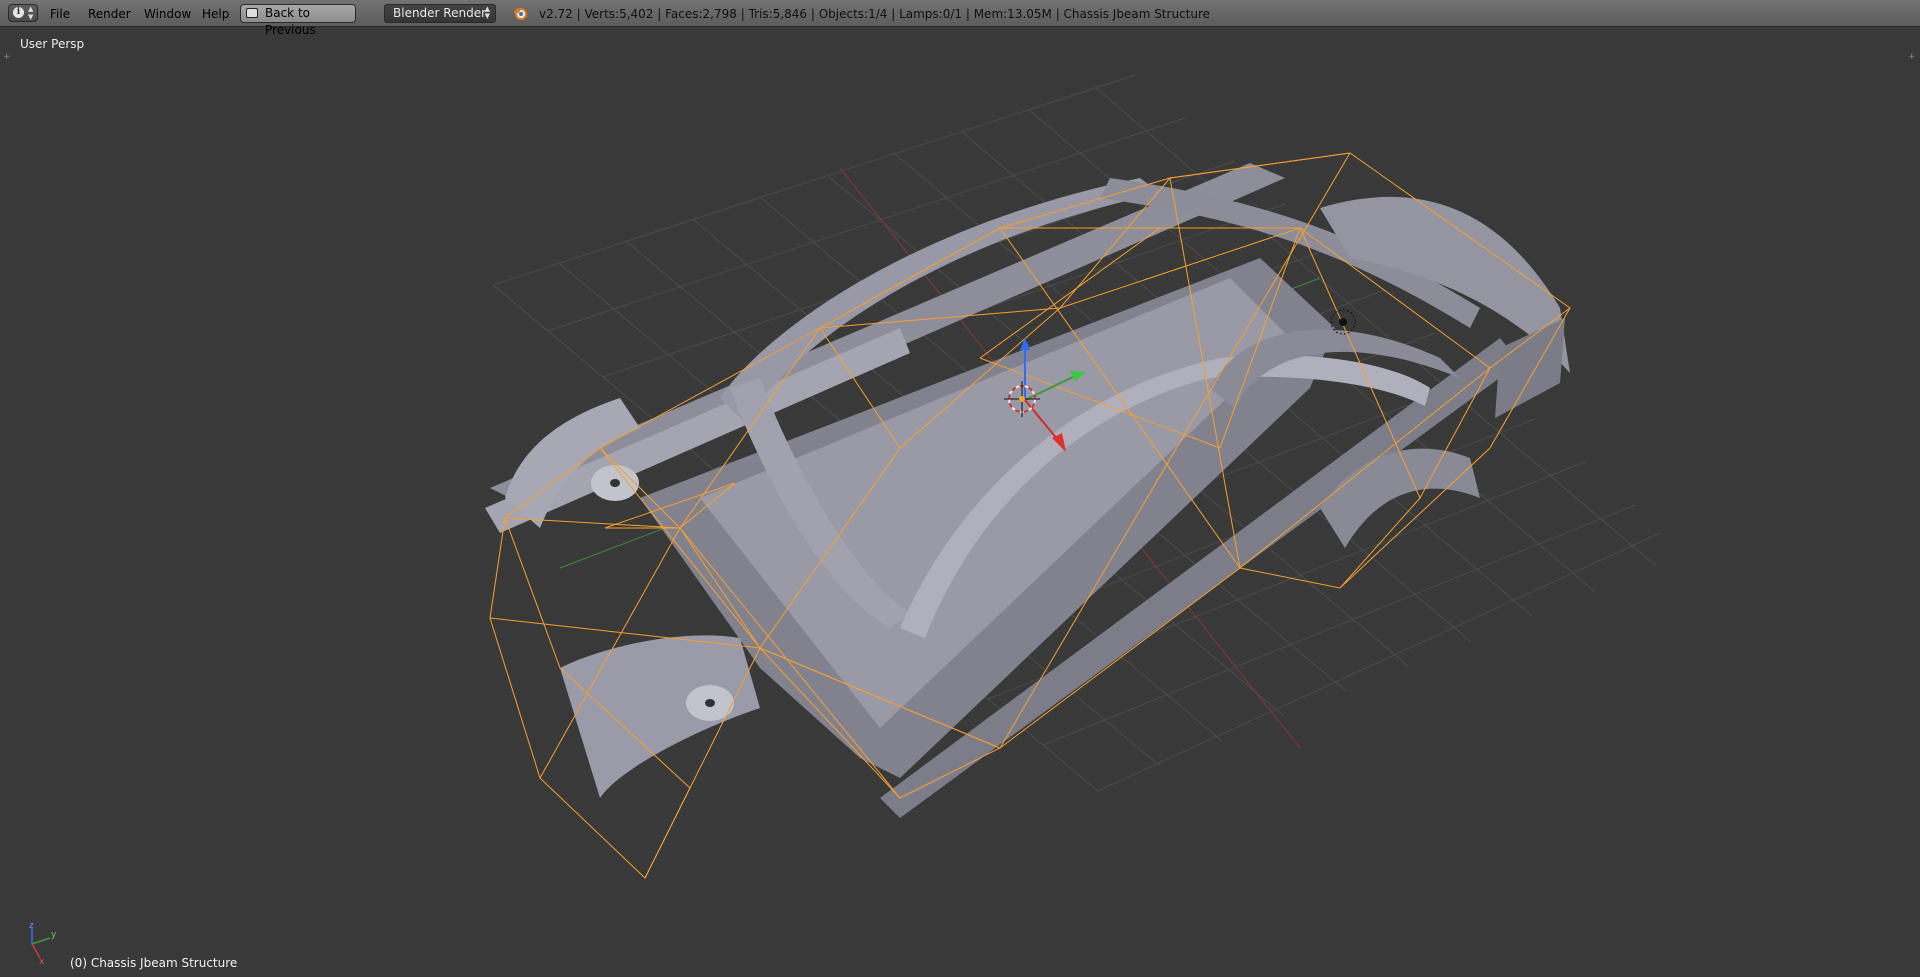  What do you see at coordinates (109, 14) in the screenshot?
I see `menu-render: Render` at bounding box center [109, 14].